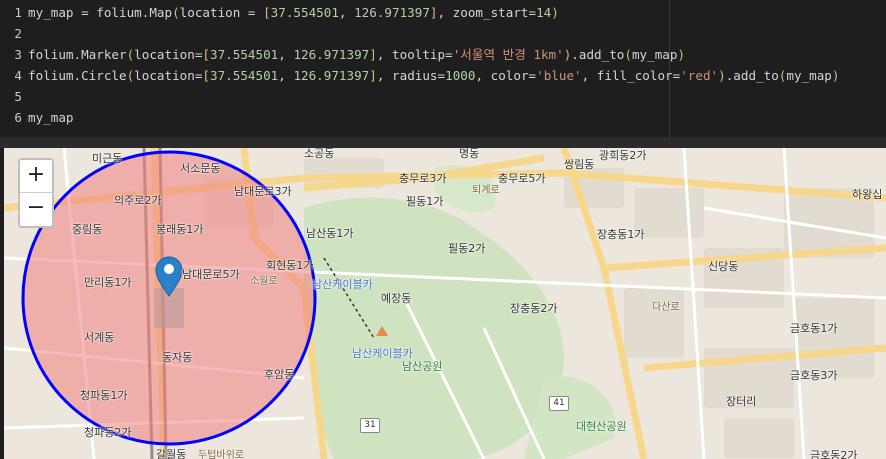 Image resolution: width=886 pixels, height=459 pixels. Describe the element at coordinates (534, 308) in the screenshot. I see `label-jangchung2: 장충동2가` at that location.